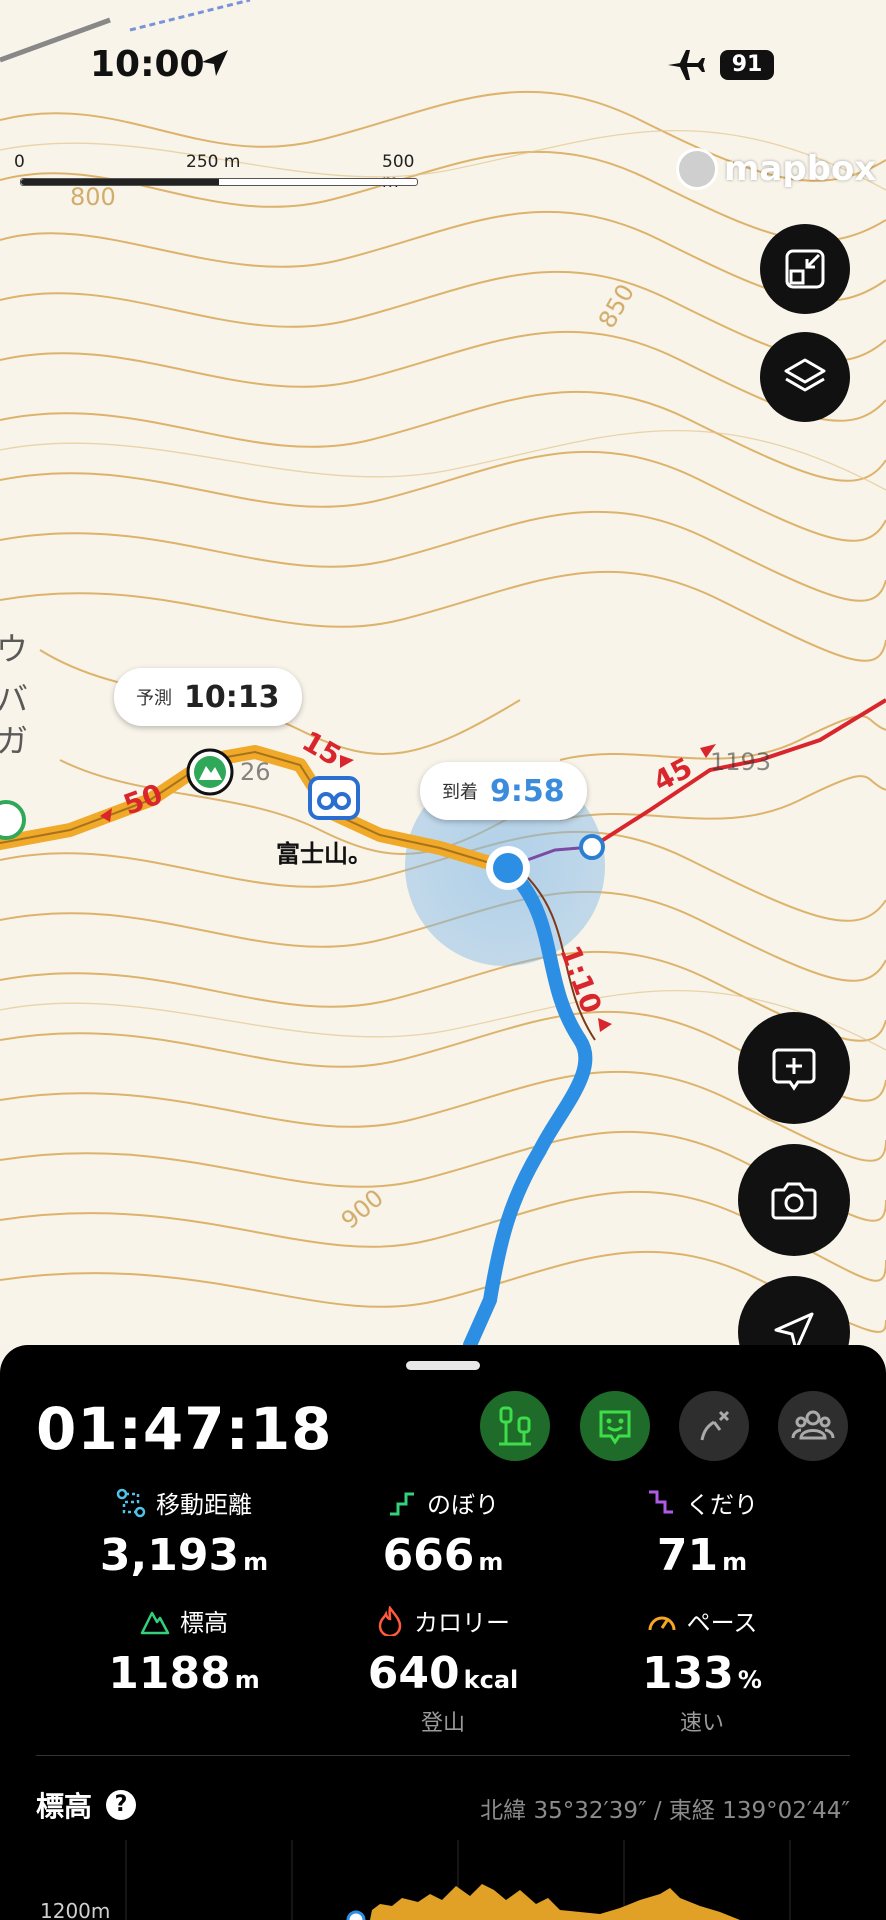  What do you see at coordinates (662, 1623) in the screenshot?
I see `speedometer-icon` at bounding box center [662, 1623].